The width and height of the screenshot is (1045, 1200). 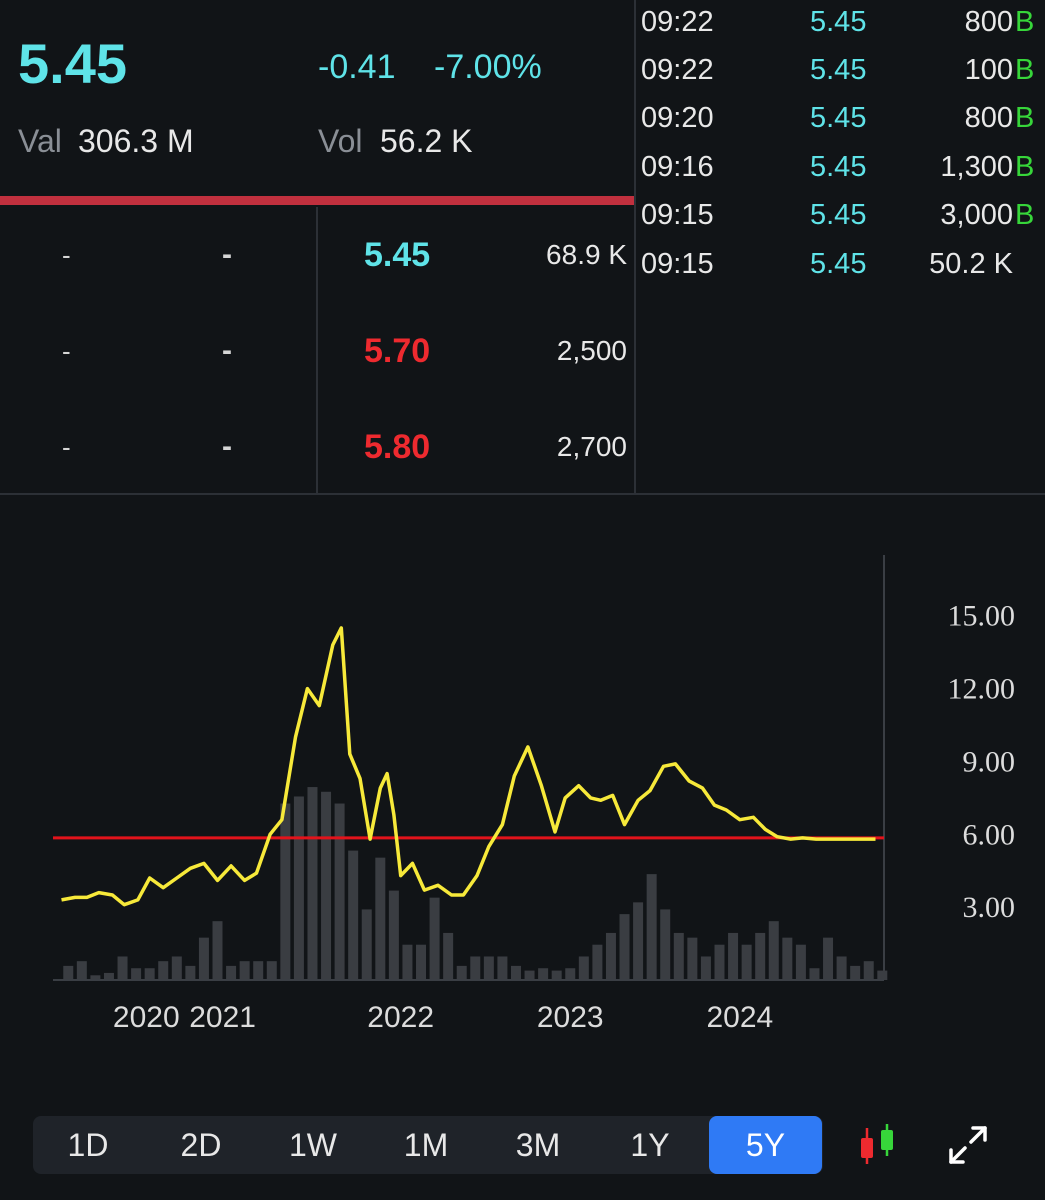 I want to click on period-button-5y: 5Y, so click(x=765, y=1145).